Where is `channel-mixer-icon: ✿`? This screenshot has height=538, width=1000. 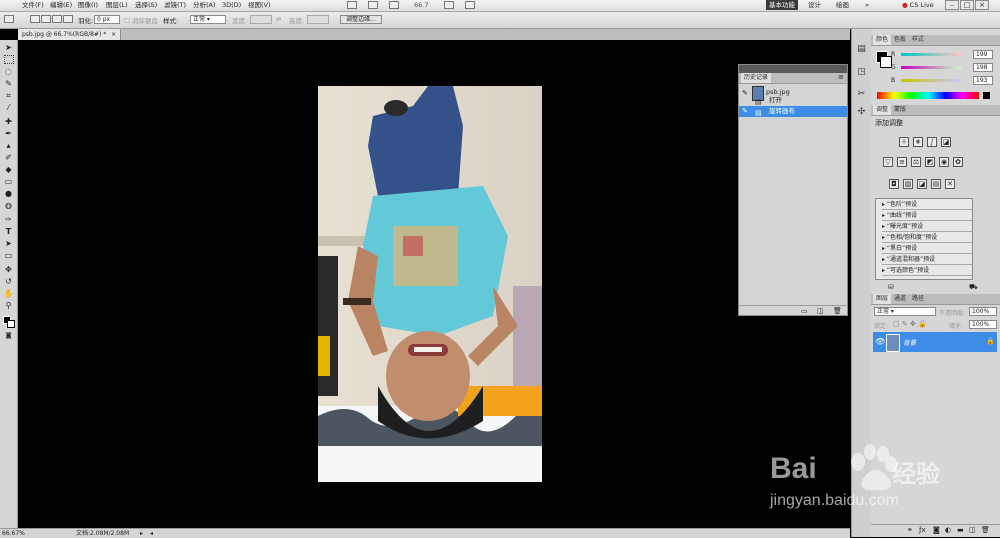
channel-mixer-icon: ✿ is located at coordinates (958, 162).